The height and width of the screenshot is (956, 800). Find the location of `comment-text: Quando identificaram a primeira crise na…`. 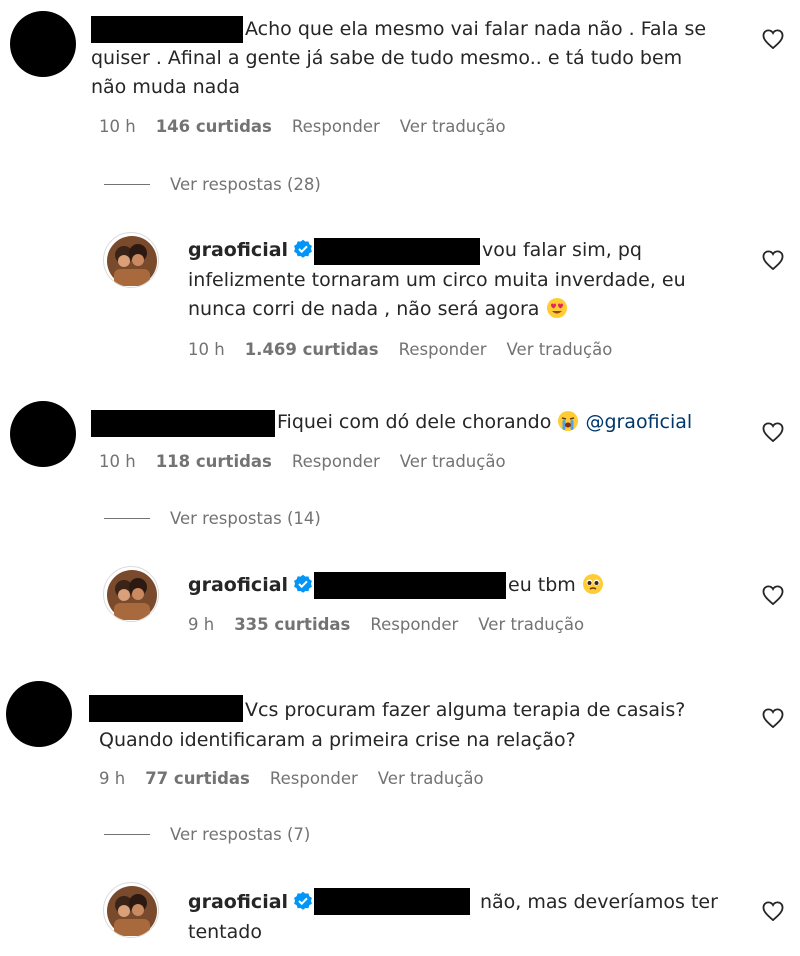

comment-text: Quando identificaram a primeira crise na… is located at coordinates (337, 740).